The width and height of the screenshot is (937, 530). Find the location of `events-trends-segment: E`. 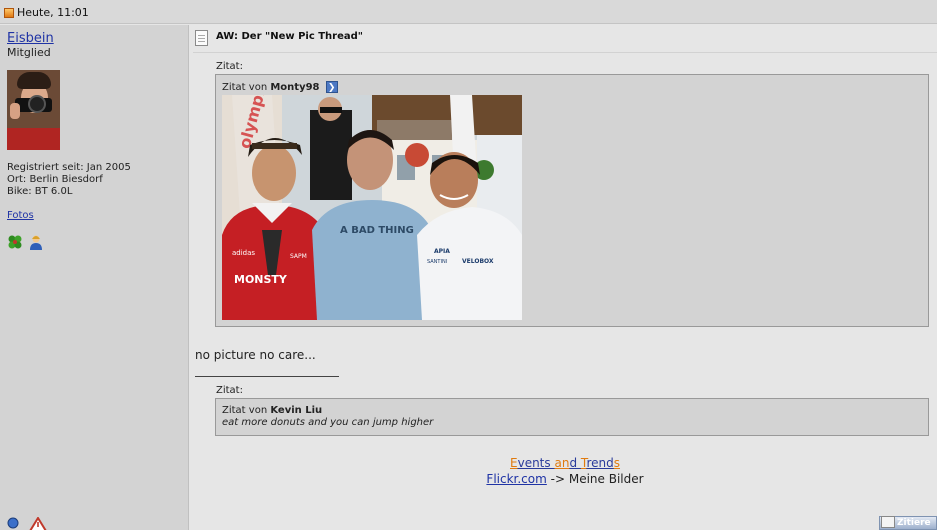

events-trends-segment: E is located at coordinates (514, 463).